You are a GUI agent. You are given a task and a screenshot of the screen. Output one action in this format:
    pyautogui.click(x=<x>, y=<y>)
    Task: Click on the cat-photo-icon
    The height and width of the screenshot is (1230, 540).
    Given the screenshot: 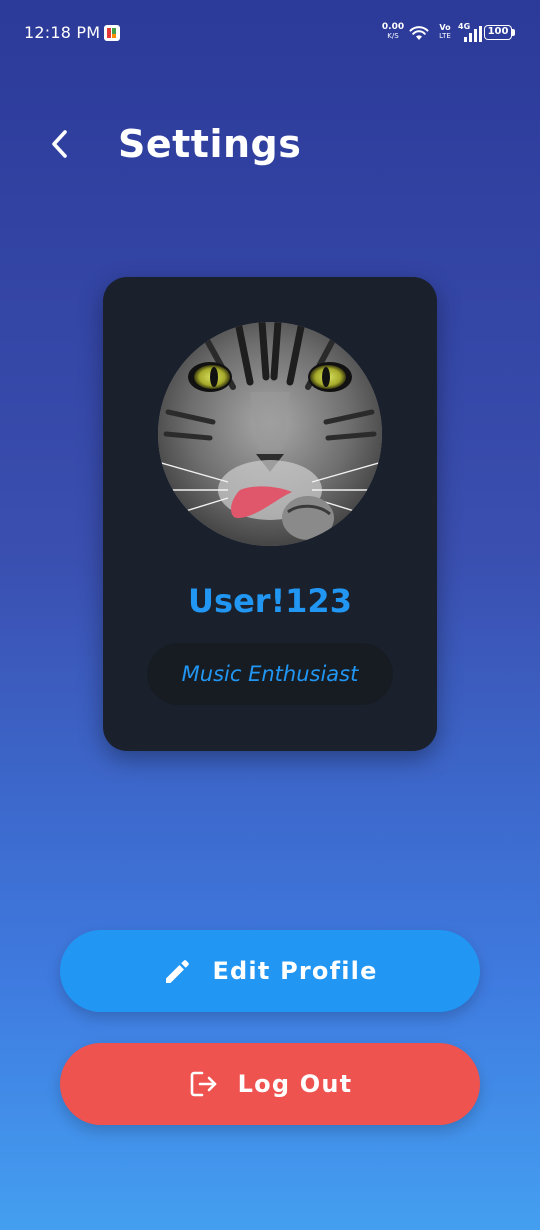 What is the action you would take?
    pyautogui.click(x=270, y=434)
    